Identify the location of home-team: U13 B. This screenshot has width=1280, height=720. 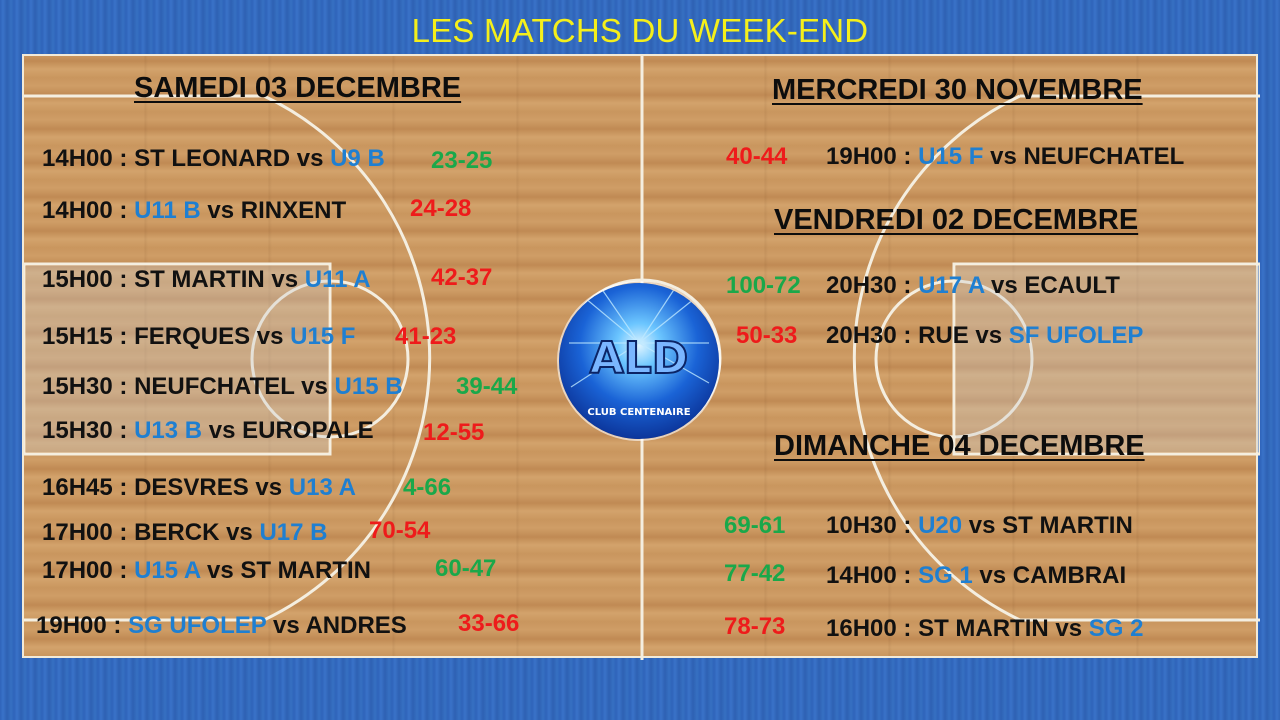
(168, 430).